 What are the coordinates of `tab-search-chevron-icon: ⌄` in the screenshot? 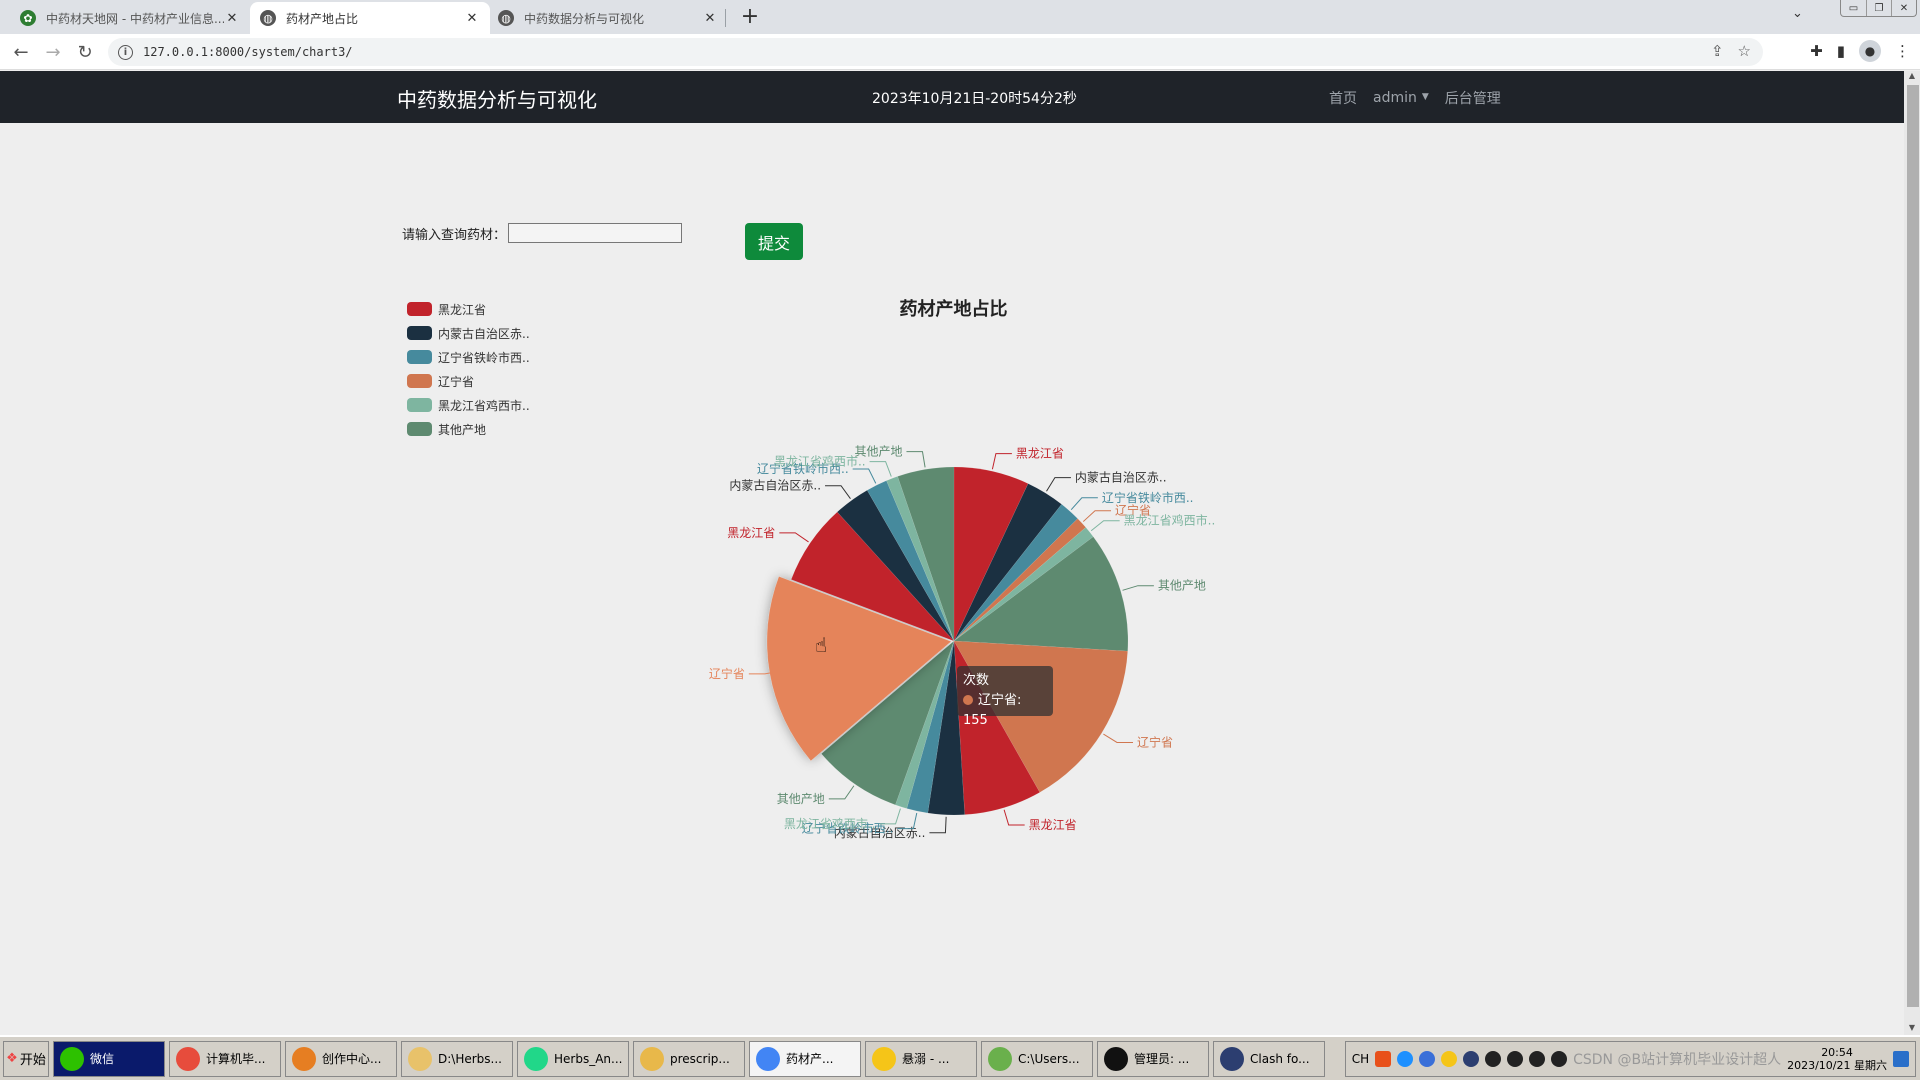 It's located at (1797, 13).